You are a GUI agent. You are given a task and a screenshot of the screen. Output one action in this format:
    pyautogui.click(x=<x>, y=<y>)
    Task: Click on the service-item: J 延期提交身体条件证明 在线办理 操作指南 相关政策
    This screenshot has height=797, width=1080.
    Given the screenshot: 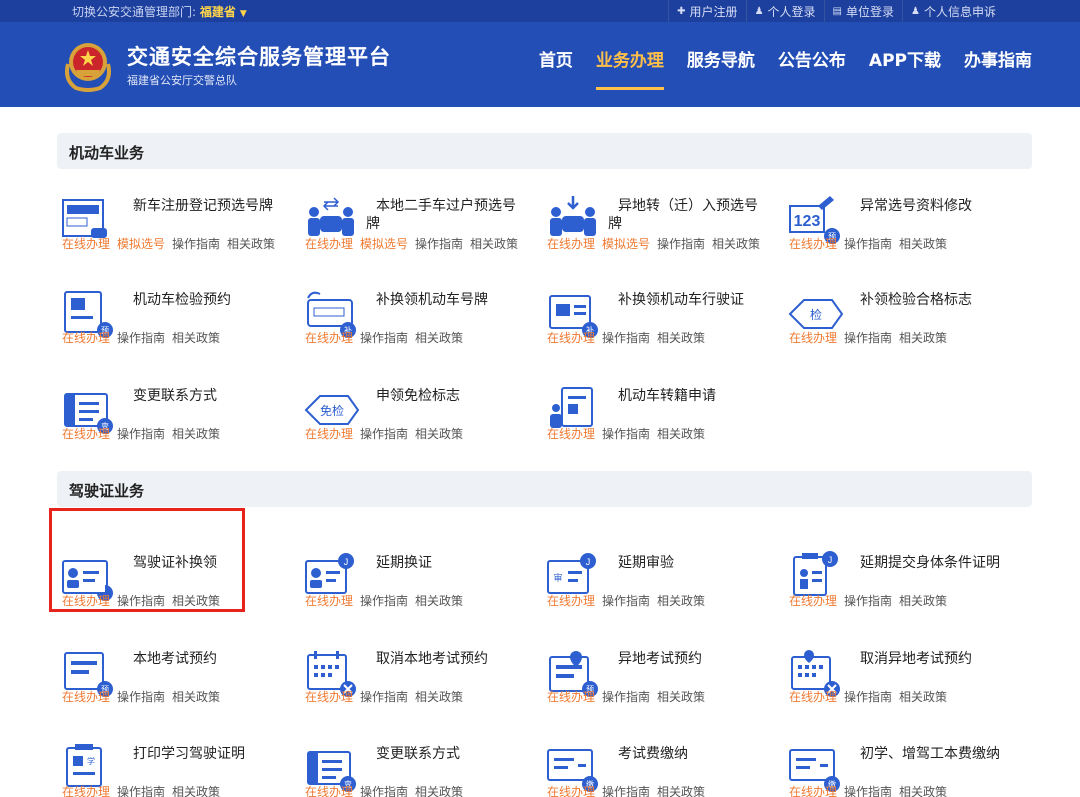 What is the action you would take?
    pyautogui.click(x=904, y=592)
    